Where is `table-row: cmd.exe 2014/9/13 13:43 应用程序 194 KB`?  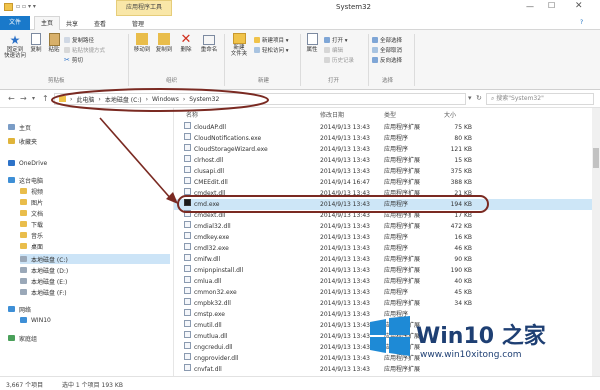 table-row: cmd.exe 2014/9/13 13:43 应用程序 194 KB is located at coordinates (383, 204).